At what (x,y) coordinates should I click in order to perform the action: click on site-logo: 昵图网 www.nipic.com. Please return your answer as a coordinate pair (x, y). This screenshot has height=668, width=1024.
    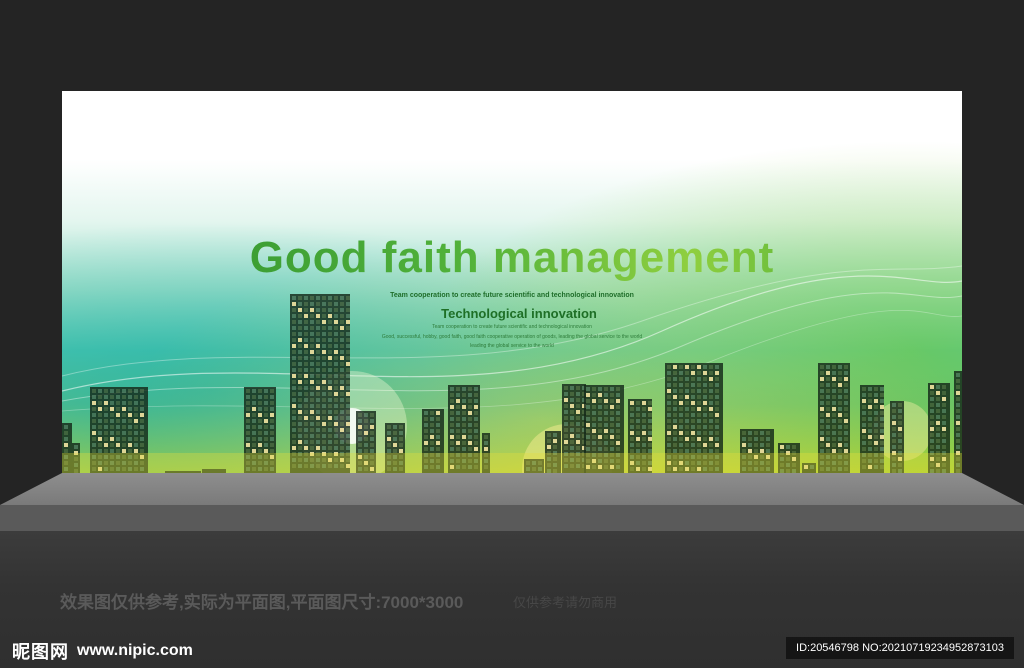
    Looking at the image, I should click on (102, 651).